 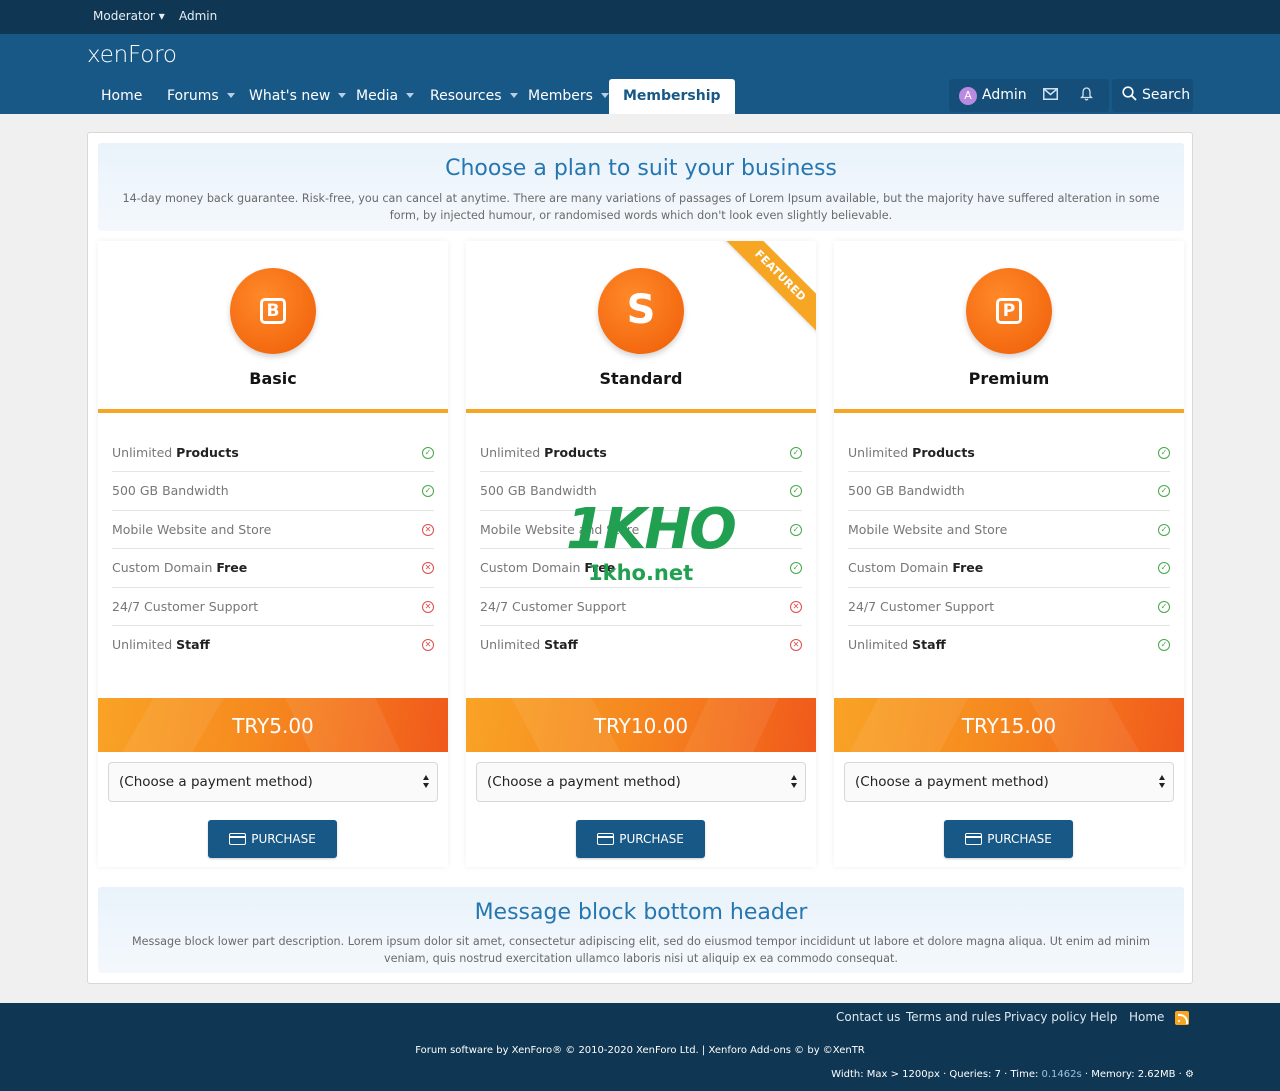 What do you see at coordinates (1086, 95) in the screenshot?
I see `bell-icon` at bounding box center [1086, 95].